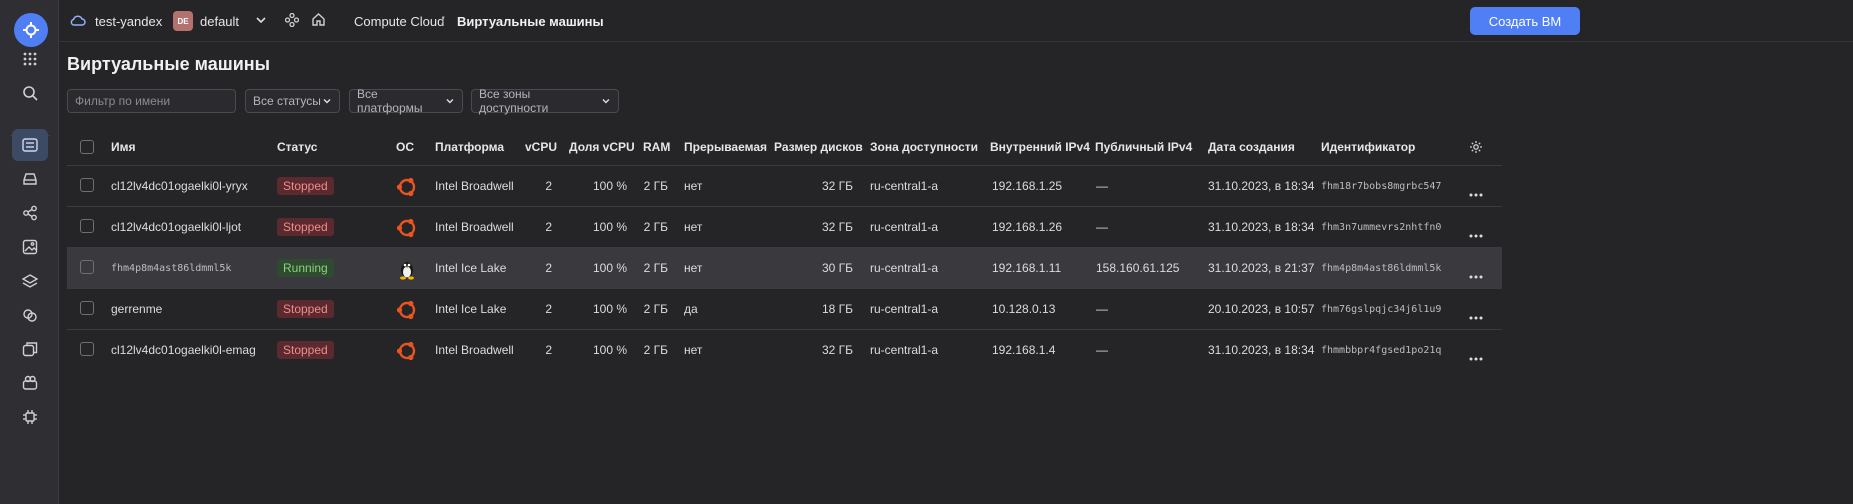 This screenshot has height=504, width=1853. Describe the element at coordinates (179, 186) in the screenshot. I see `vm-name: cl12lv4dc01ogaelki0l-yryx` at that location.